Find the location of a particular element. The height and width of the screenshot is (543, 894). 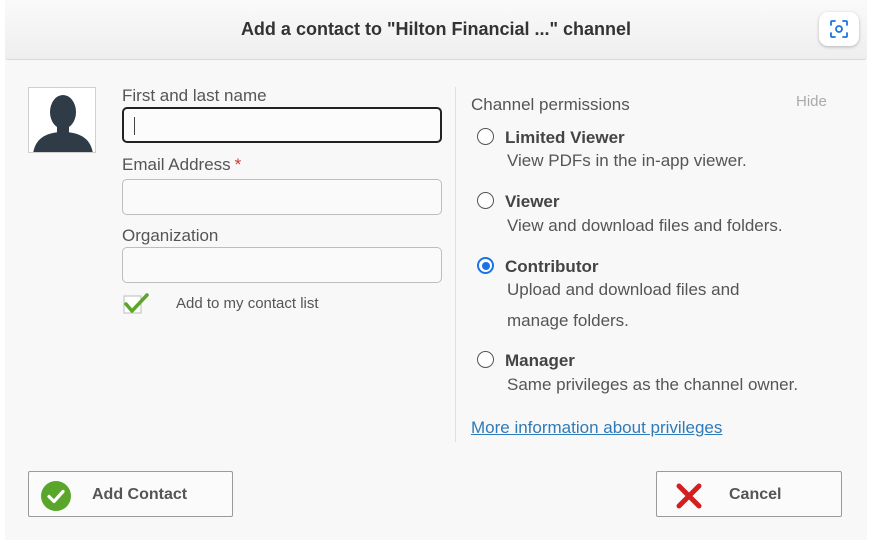

email-input is located at coordinates (282, 197).